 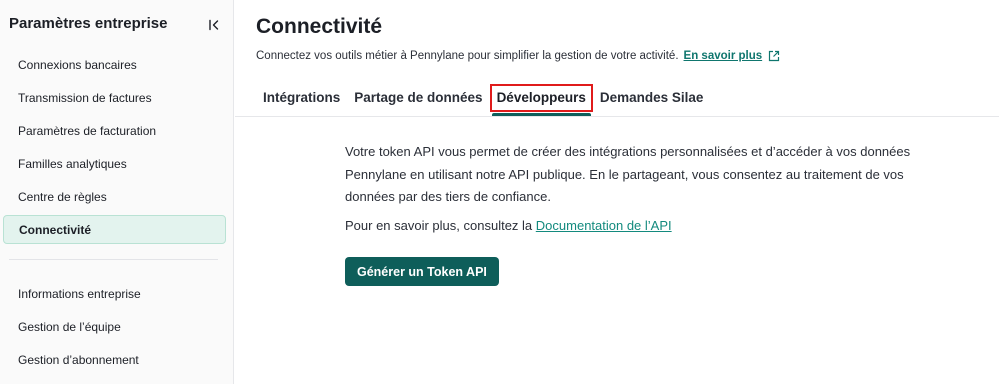 I want to click on tab-developpeurs: Développeurs, so click(x=541, y=100).